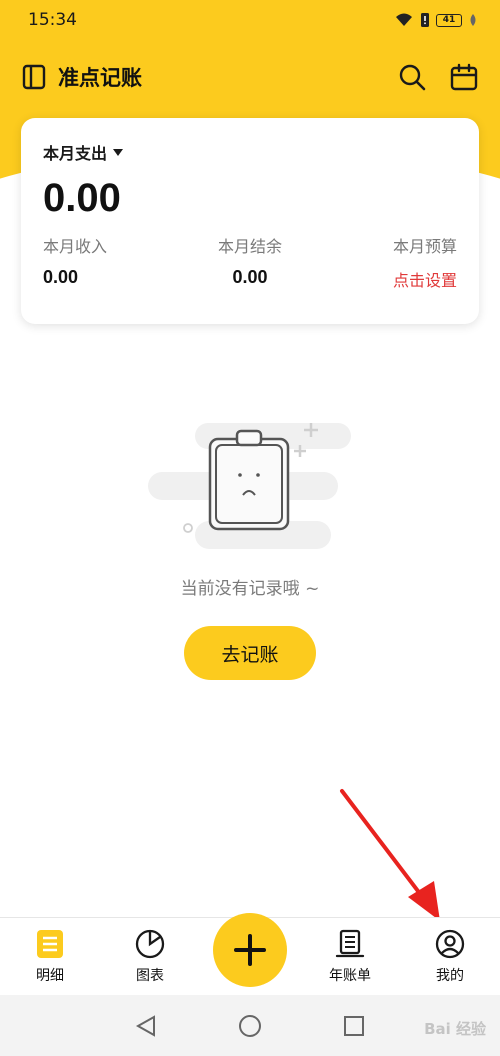 Image resolution: width=500 pixels, height=1056 pixels. What do you see at coordinates (250, 152) in the screenshot?
I see `month-selector: 本月支出` at bounding box center [250, 152].